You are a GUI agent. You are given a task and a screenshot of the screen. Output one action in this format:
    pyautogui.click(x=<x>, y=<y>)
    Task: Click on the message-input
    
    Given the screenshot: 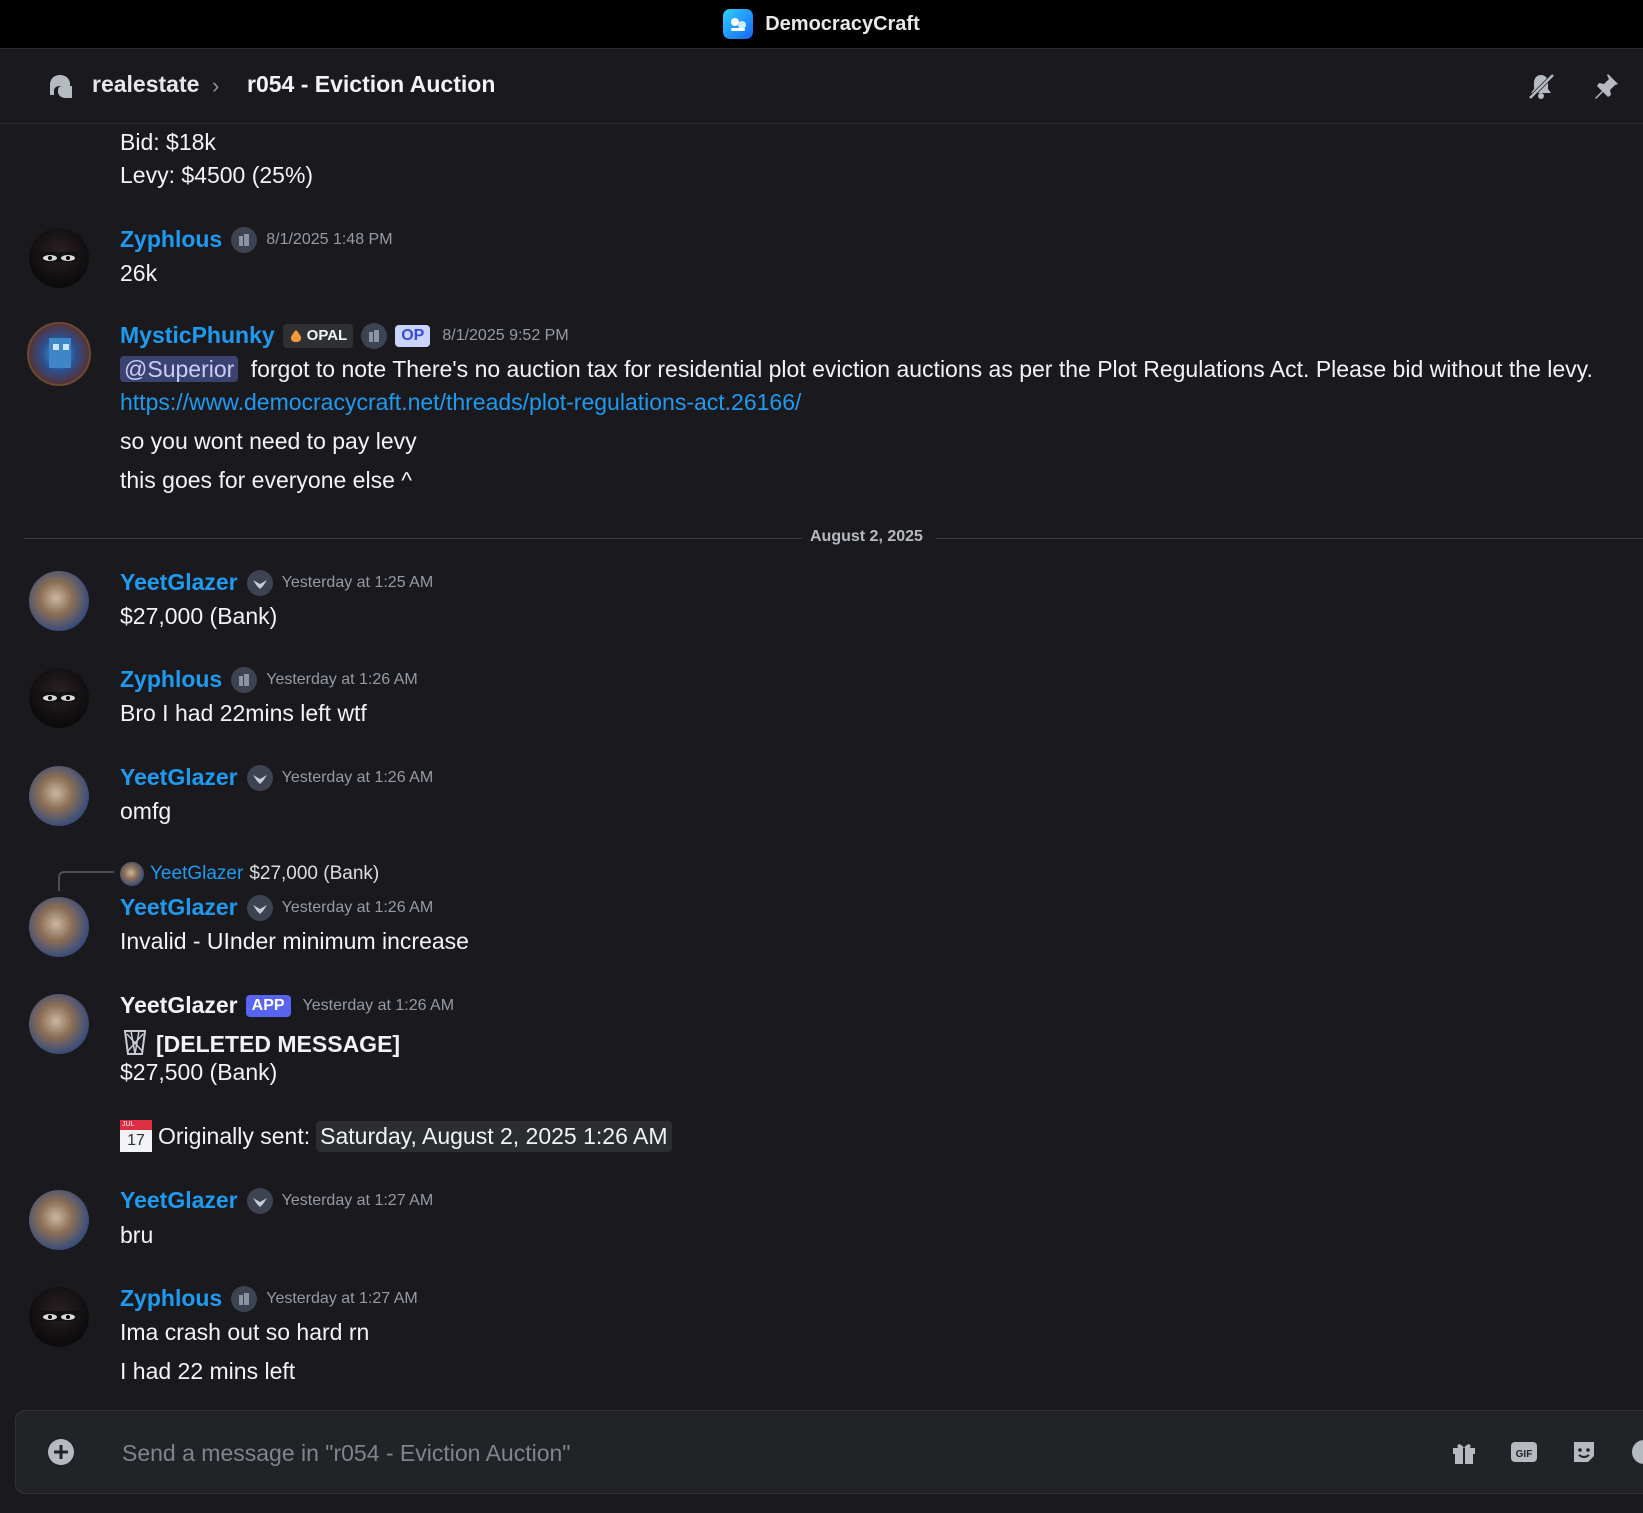 What is the action you would take?
    pyautogui.click(x=722, y=1453)
    